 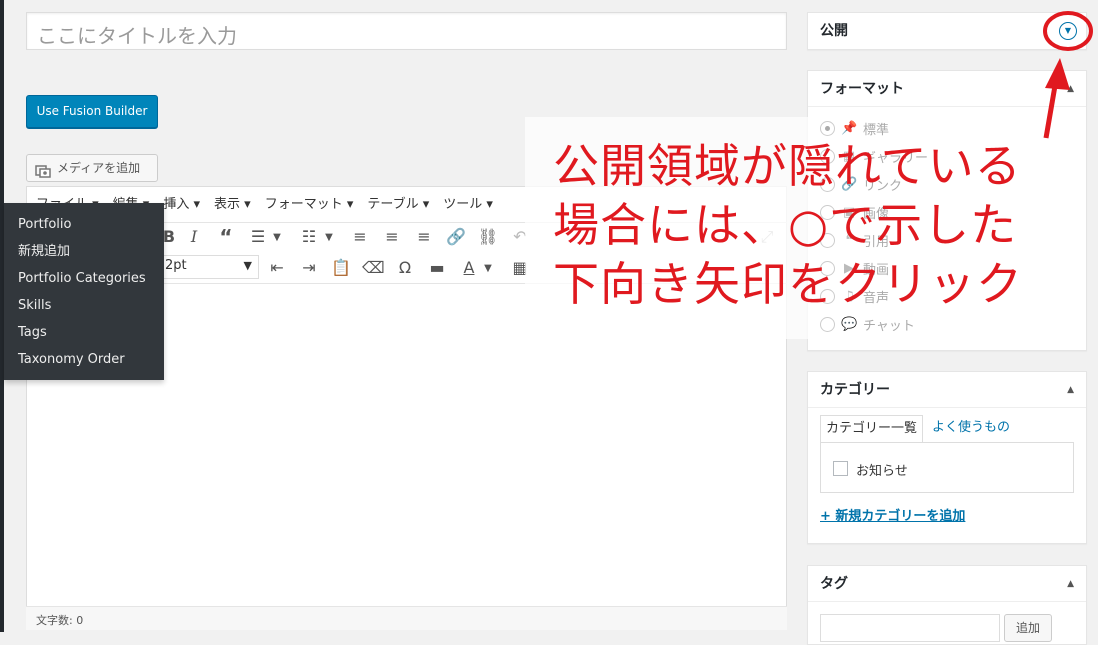 I want to click on annotation-arrow-and-circle, so click(x=1068, y=75).